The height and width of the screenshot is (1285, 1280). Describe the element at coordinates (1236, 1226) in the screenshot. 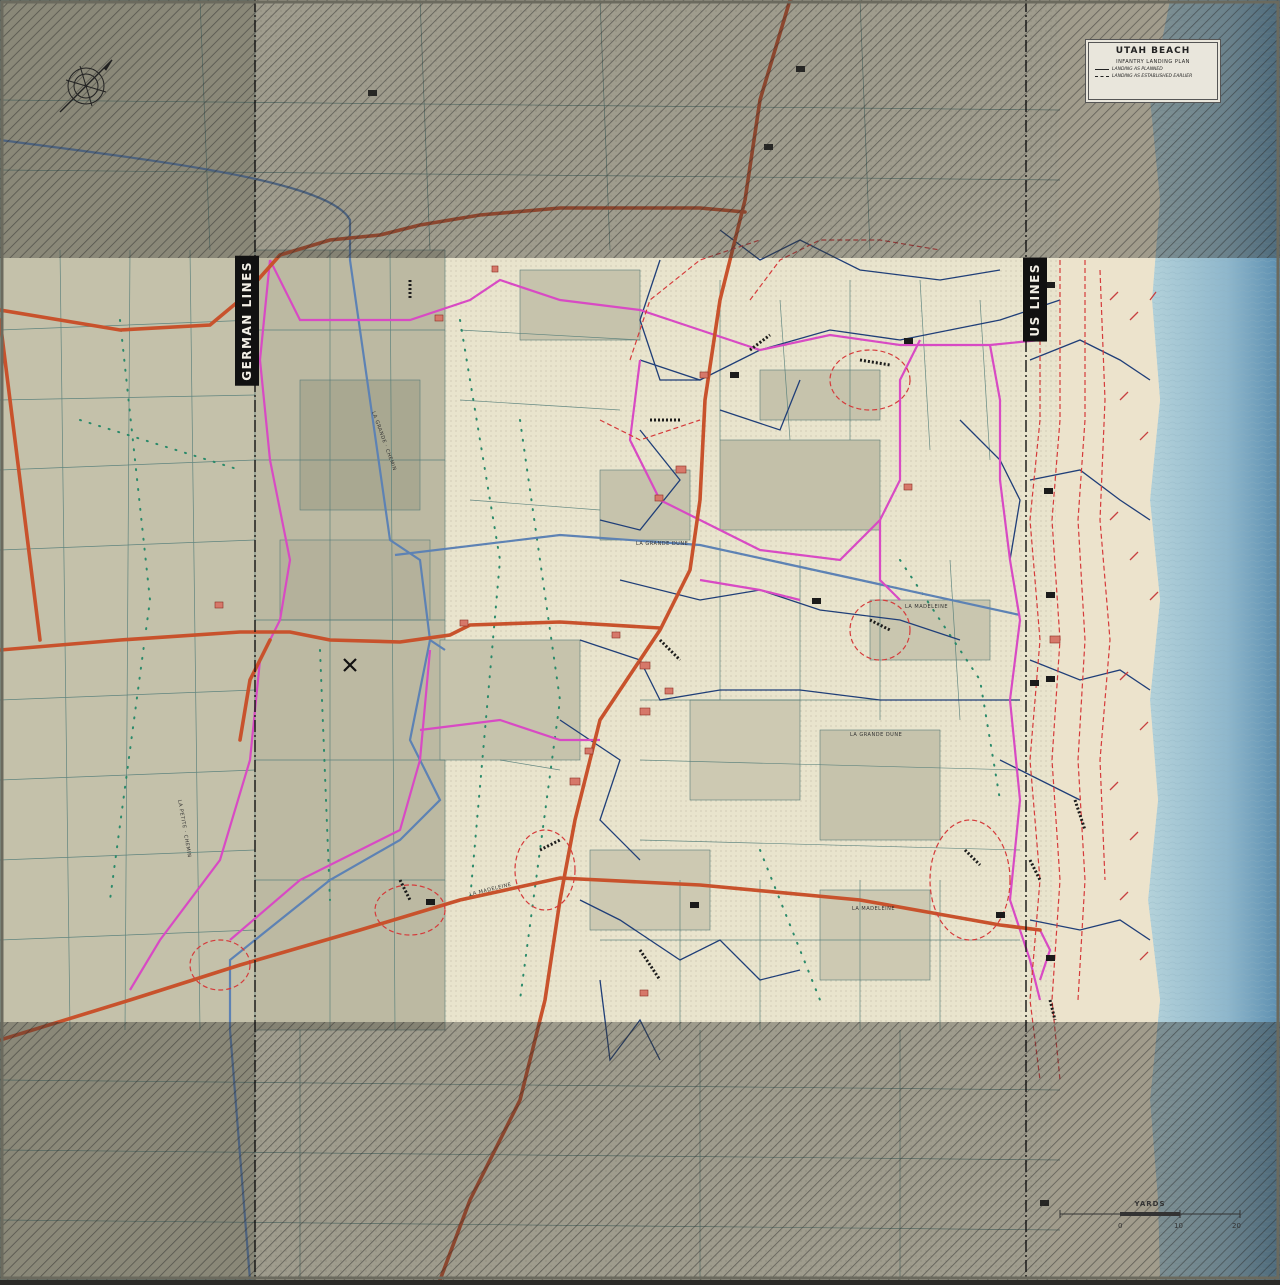

I see `scale-tick-20: 20` at that location.